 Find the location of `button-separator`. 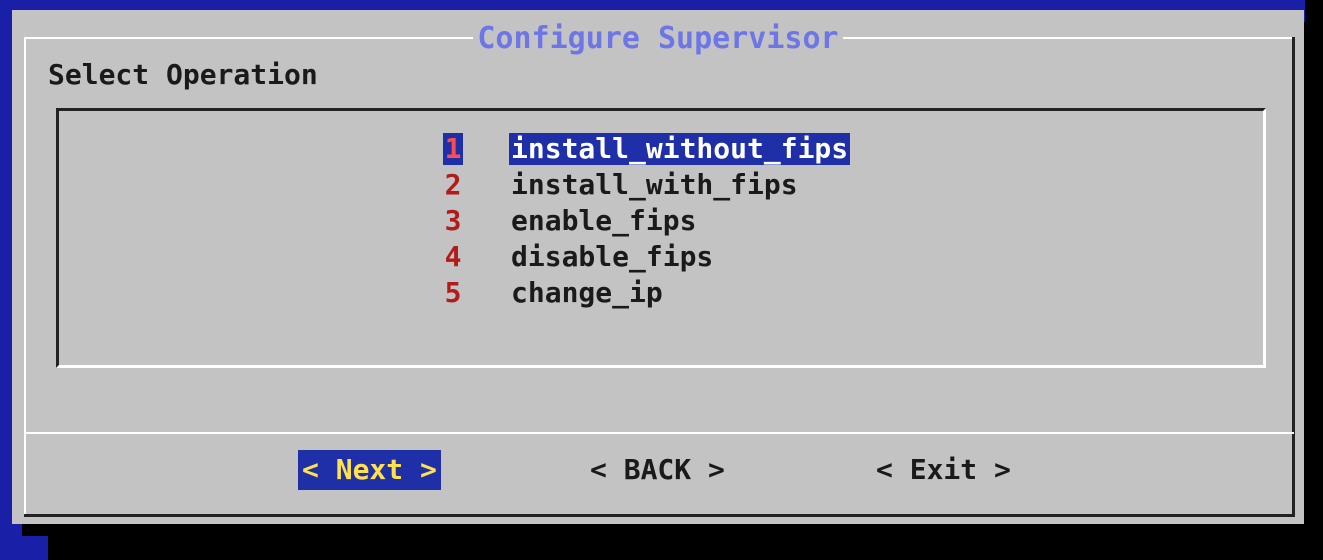

button-separator is located at coordinates (659, 433).